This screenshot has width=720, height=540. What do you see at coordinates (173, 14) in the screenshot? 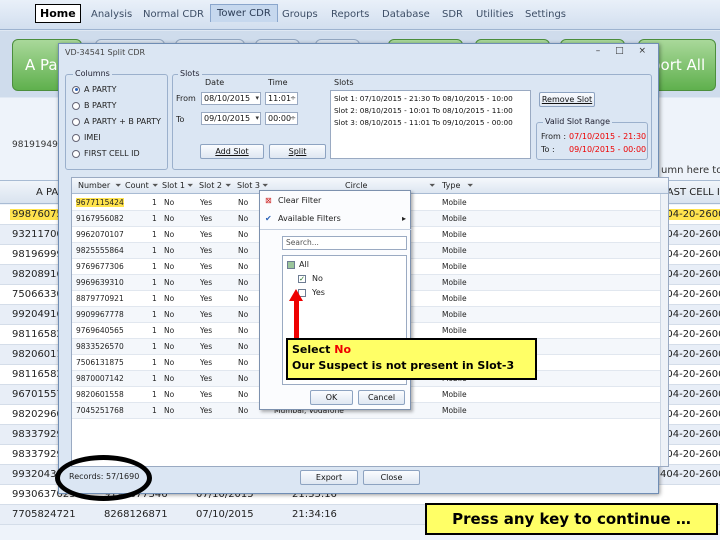
I see `menu-normal-cdr: Normal CDR` at bounding box center [173, 14].